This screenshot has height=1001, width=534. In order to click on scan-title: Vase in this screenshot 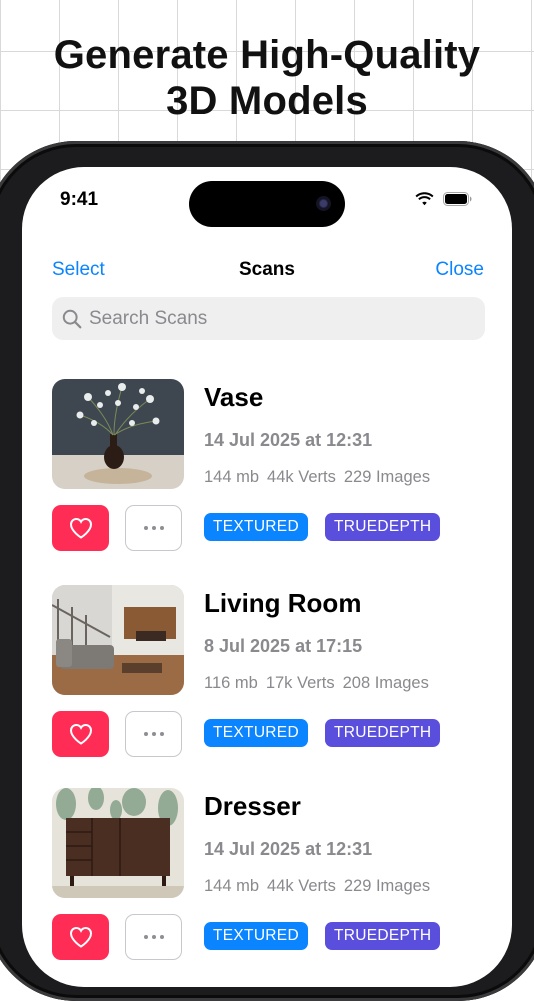, I will do `click(234, 397)`.